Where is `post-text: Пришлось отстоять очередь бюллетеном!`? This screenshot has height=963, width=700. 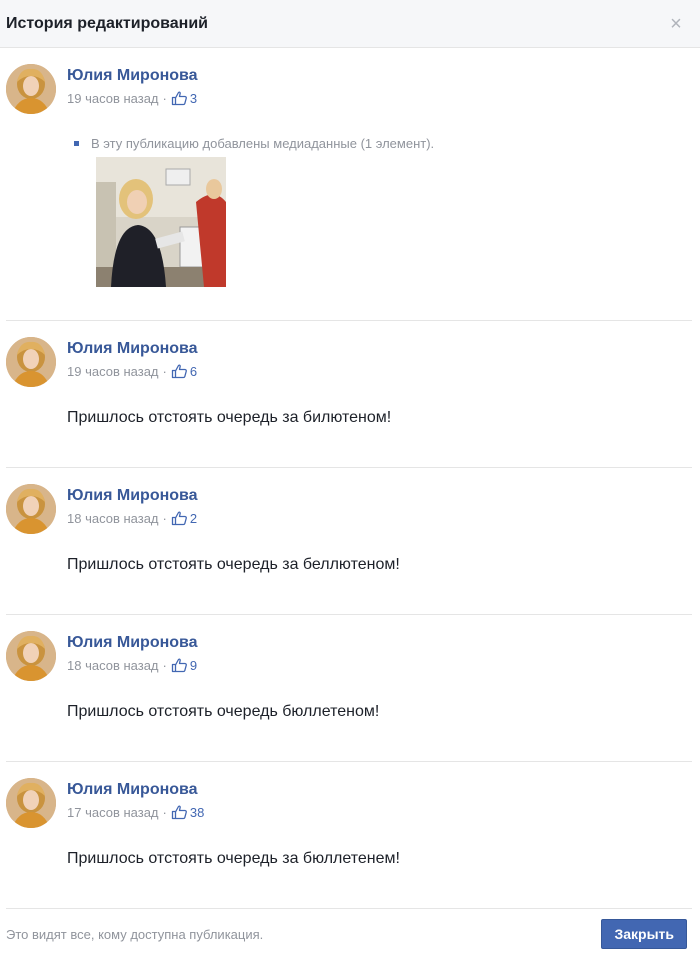 post-text: Пришлось отстоять очередь бюллетеном! is located at coordinates (223, 711).